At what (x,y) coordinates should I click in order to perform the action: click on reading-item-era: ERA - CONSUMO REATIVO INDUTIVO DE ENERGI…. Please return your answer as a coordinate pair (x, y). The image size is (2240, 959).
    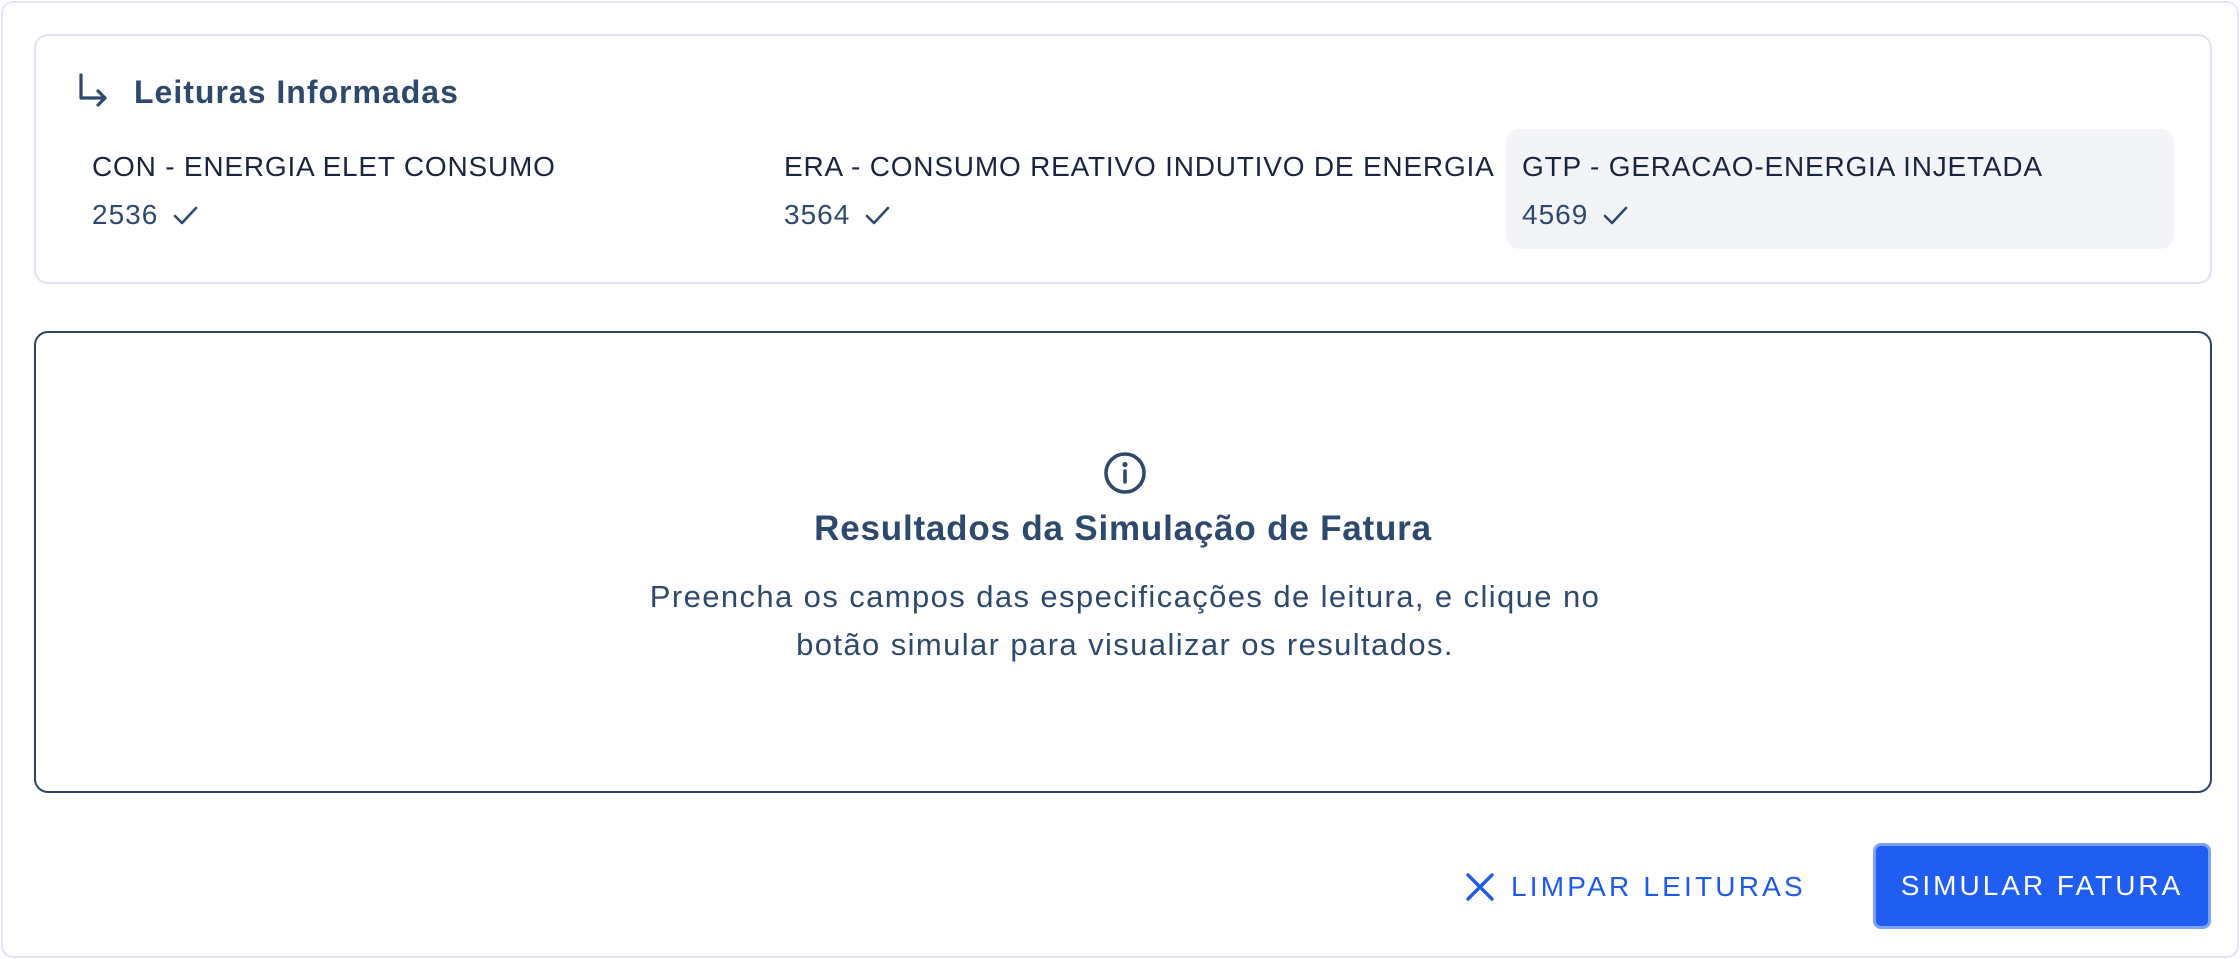
    Looking at the image, I should click on (1131, 189).